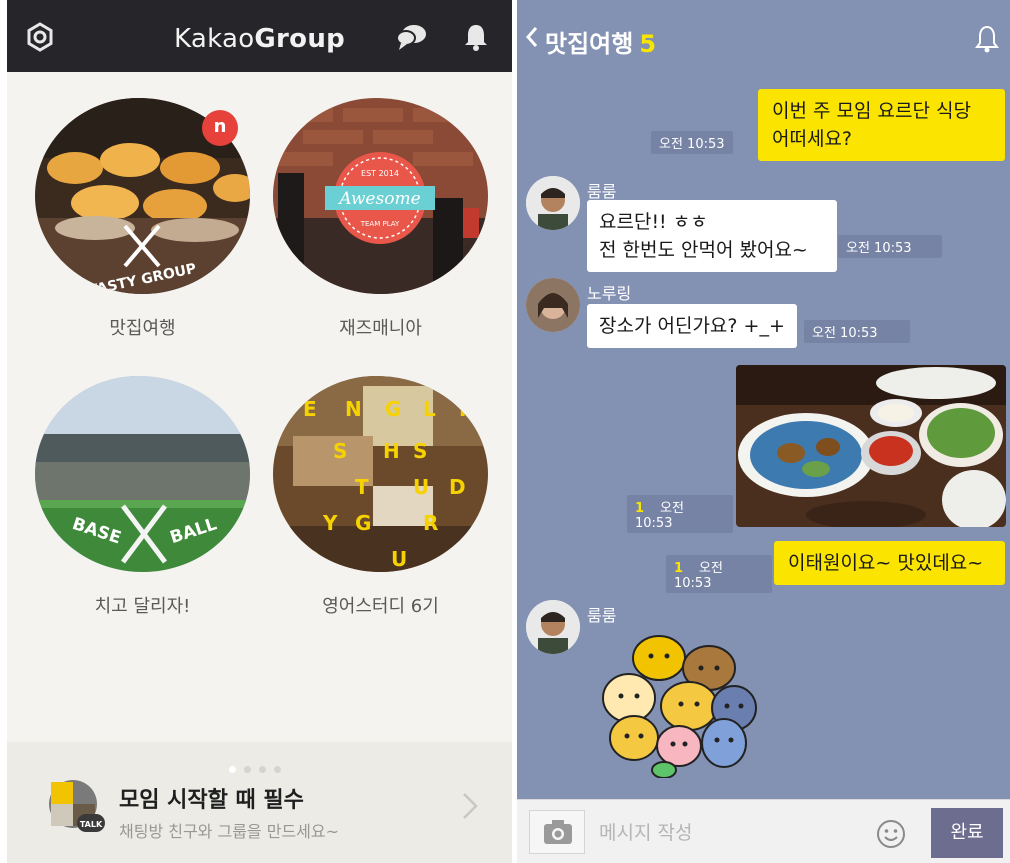 Image resolution: width=1010 pixels, height=863 pixels. I want to click on cover-letter: I, so click(462, 409).